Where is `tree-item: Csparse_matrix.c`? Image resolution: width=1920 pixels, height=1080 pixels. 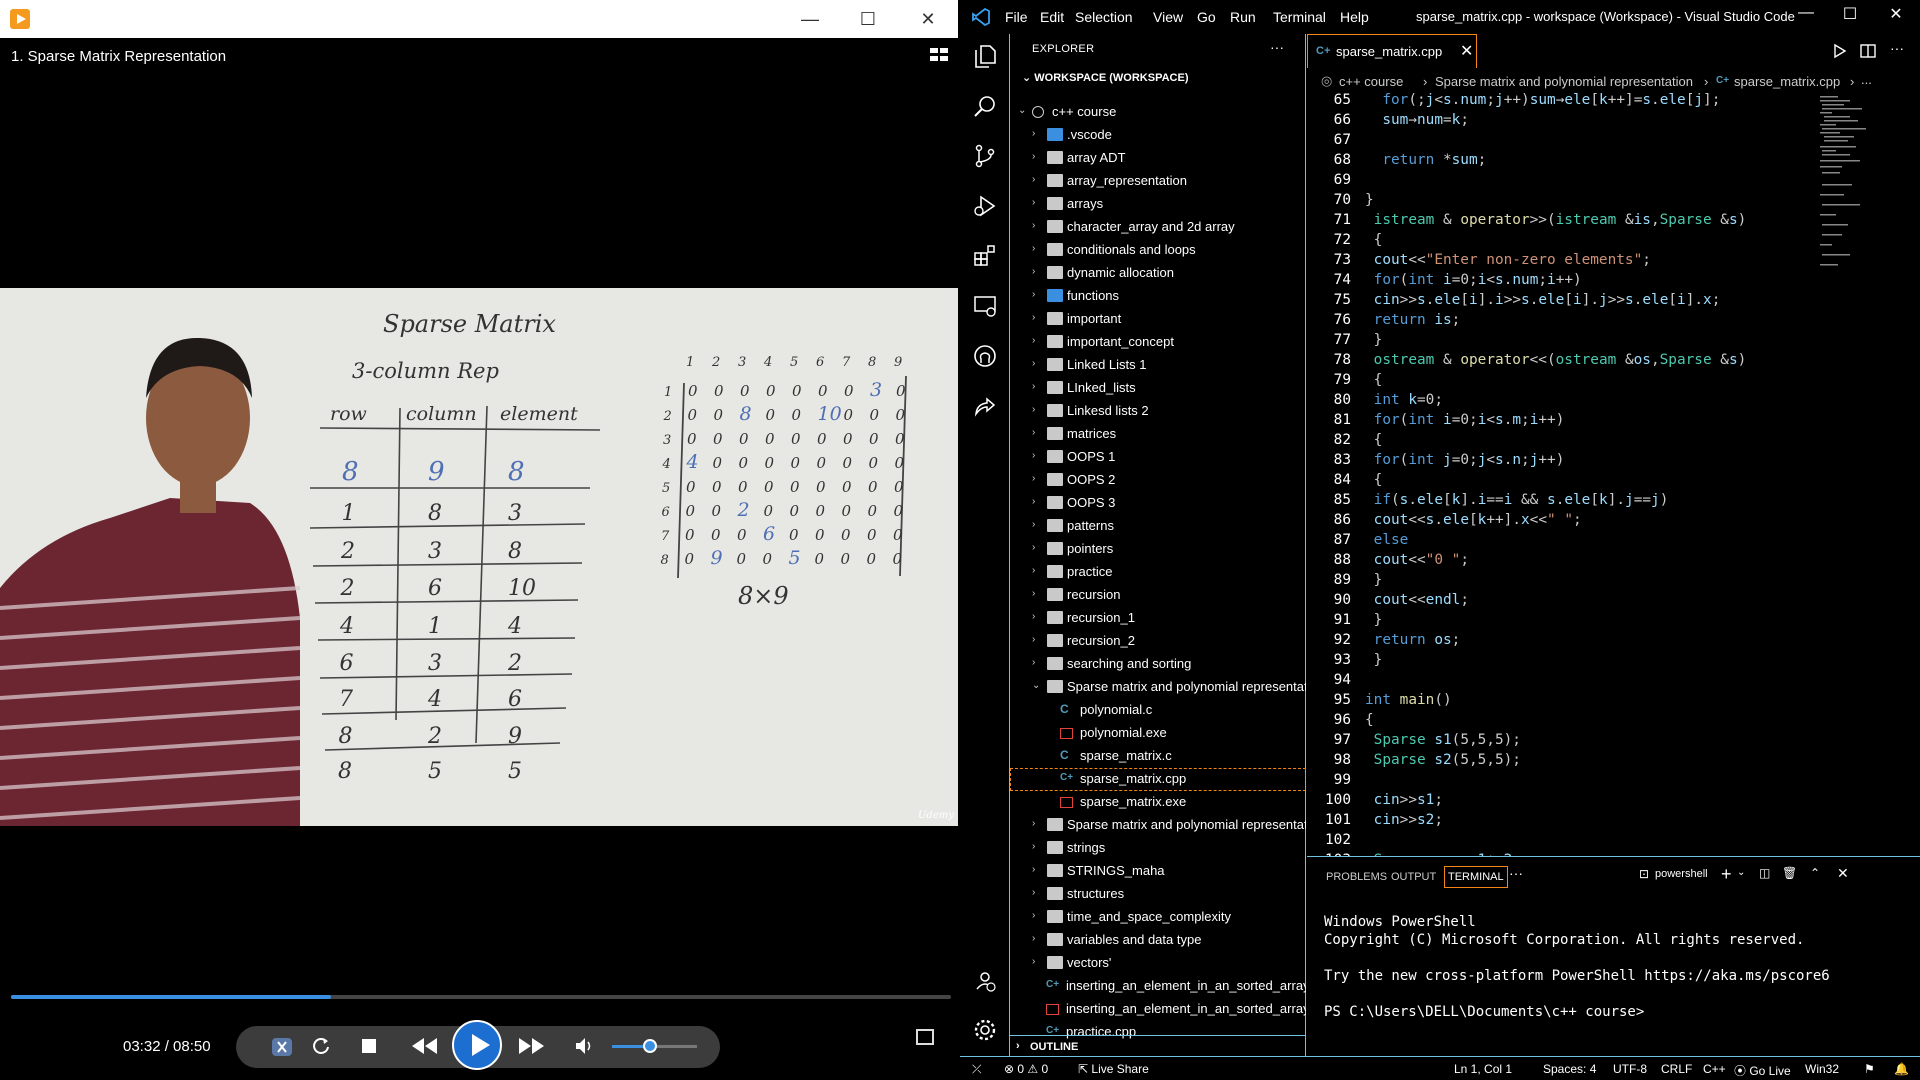
tree-item: Csparse_matrix.c is located at coordinates (1158, 756).